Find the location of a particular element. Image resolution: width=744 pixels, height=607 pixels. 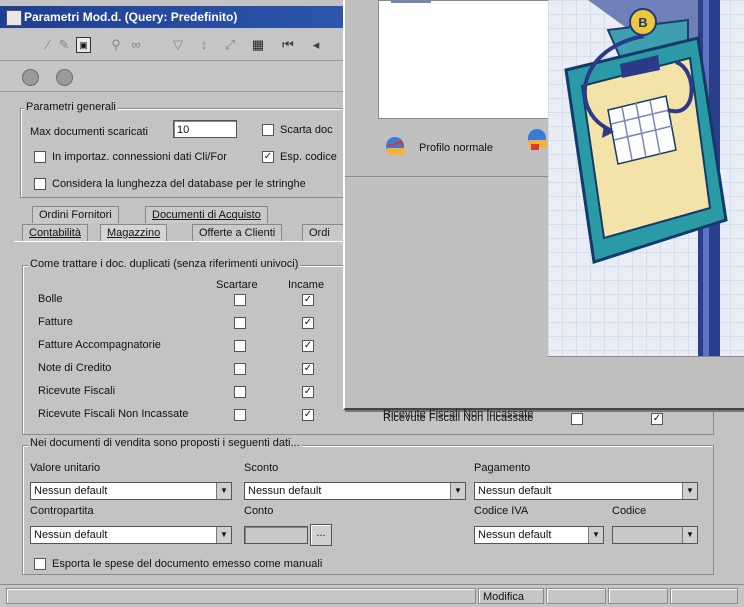

duplicate-row-label: Ricevute Fiscali Non Incassate is located at coordinates (113, 414).